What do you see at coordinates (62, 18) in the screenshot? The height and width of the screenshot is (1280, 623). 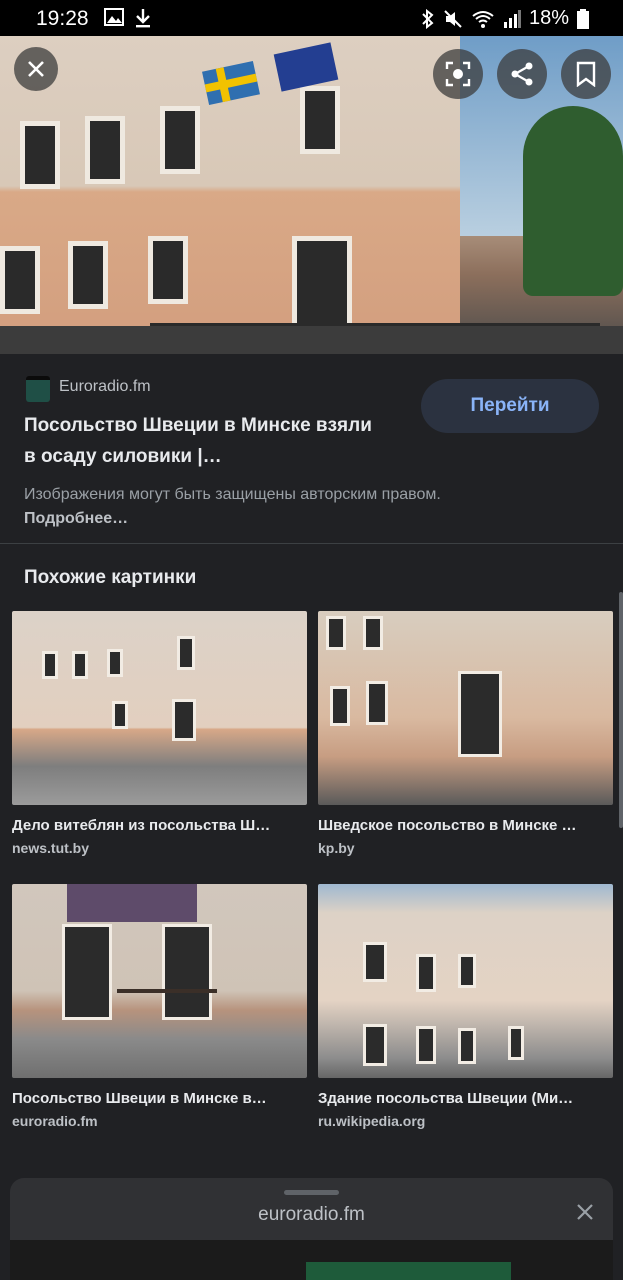 I see `status-time: 19:28` at bounding box center [62, 18].